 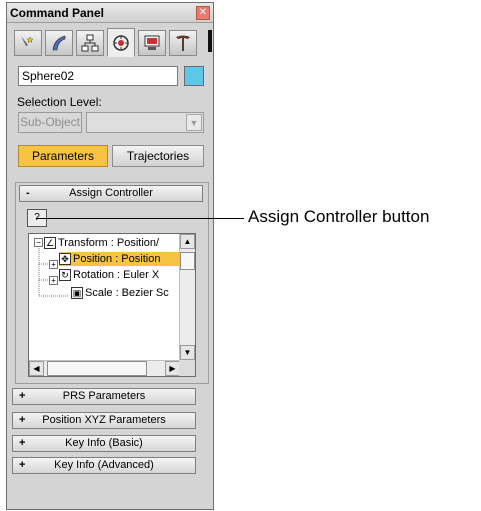 I want to click on transform-controller-icon: ∠, so click(x=50, y=243).